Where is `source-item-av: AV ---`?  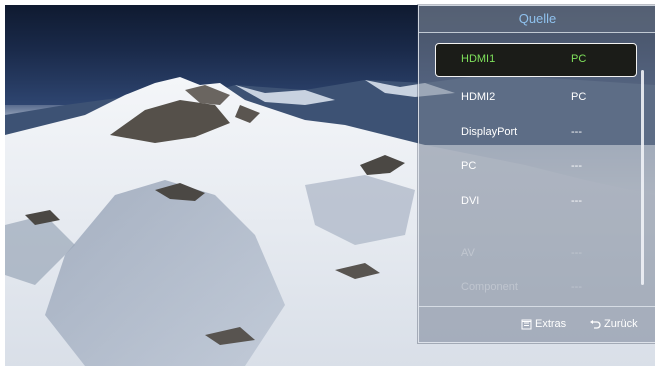 source-item-av: AV --- is located at coordinates (536, 253).